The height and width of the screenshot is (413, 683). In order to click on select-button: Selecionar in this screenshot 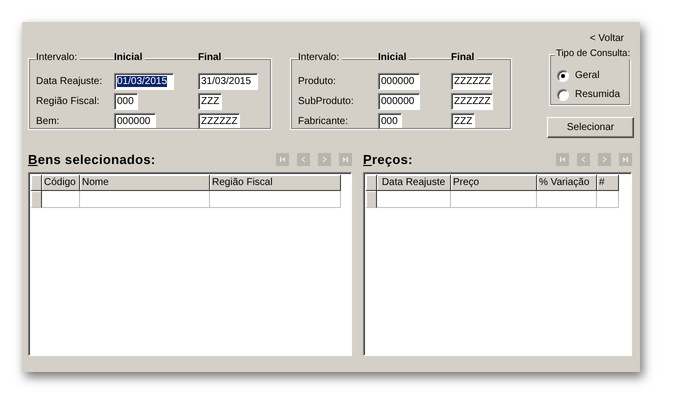, I will do `click(590, 127)`.